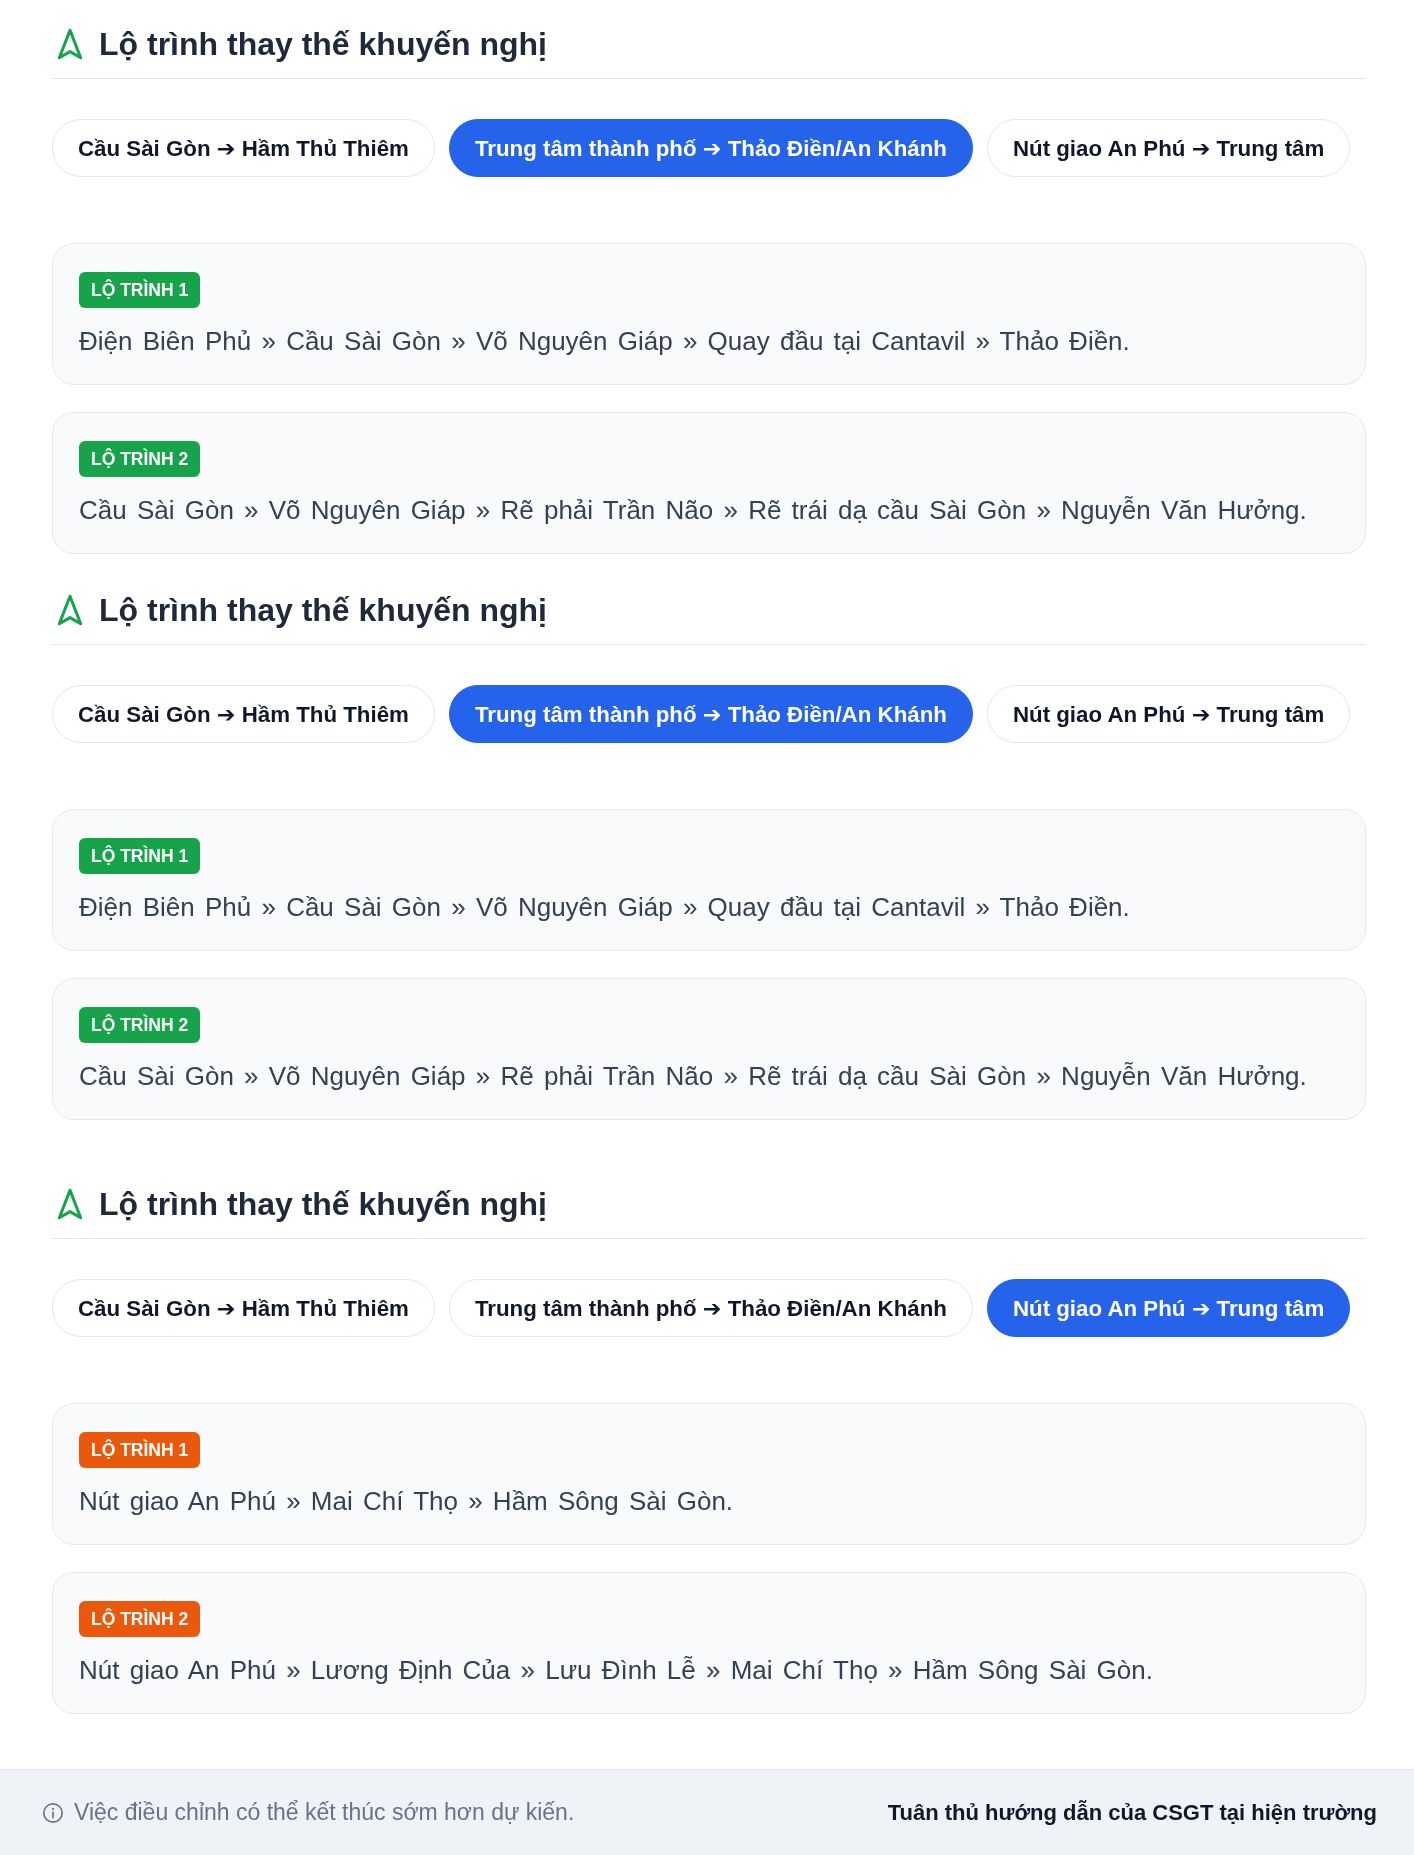  I want to click on route-path-text: Nút giao An Phú » Mai Chí Thọ » Hầm Sông Sài Gòn., so click(406, 1501).